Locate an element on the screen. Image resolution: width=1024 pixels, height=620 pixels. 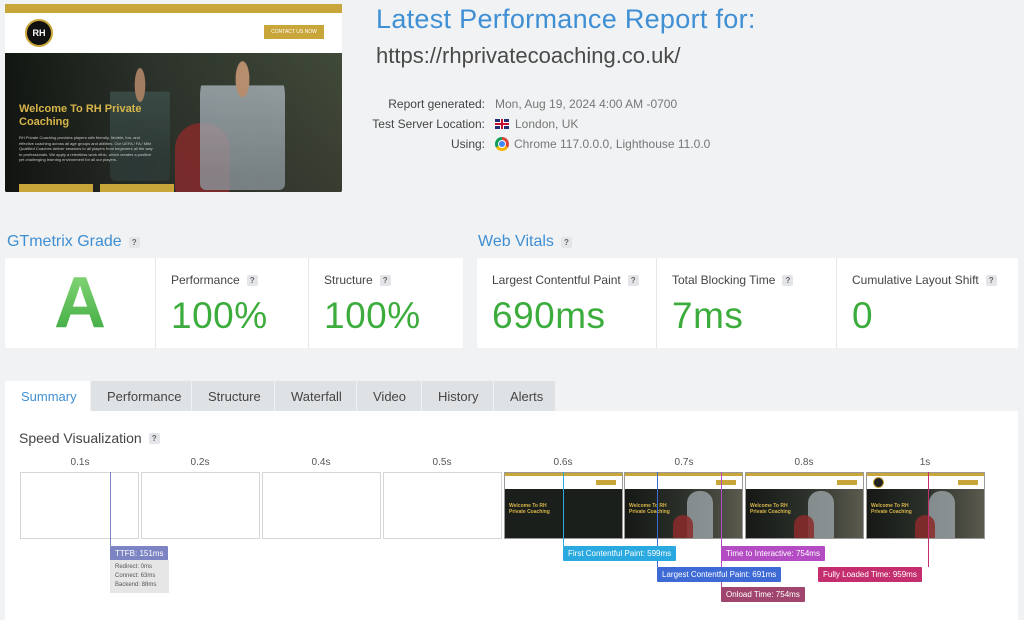
structure-label: Structure is located at coordinates (348, 280).